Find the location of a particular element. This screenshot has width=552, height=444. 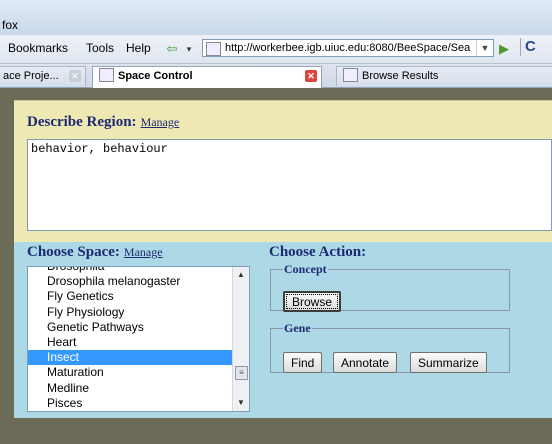

search-box-edge: C is located at coordinates (532, 48).